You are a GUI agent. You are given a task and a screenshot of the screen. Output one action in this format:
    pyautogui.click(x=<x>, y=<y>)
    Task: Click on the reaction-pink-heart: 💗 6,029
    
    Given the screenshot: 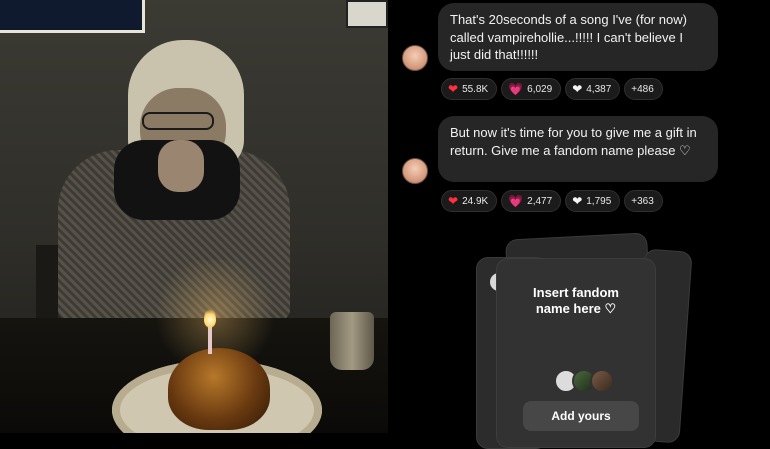 What is the action you would take?
    pyautogui.click(x=531, y=89)
    